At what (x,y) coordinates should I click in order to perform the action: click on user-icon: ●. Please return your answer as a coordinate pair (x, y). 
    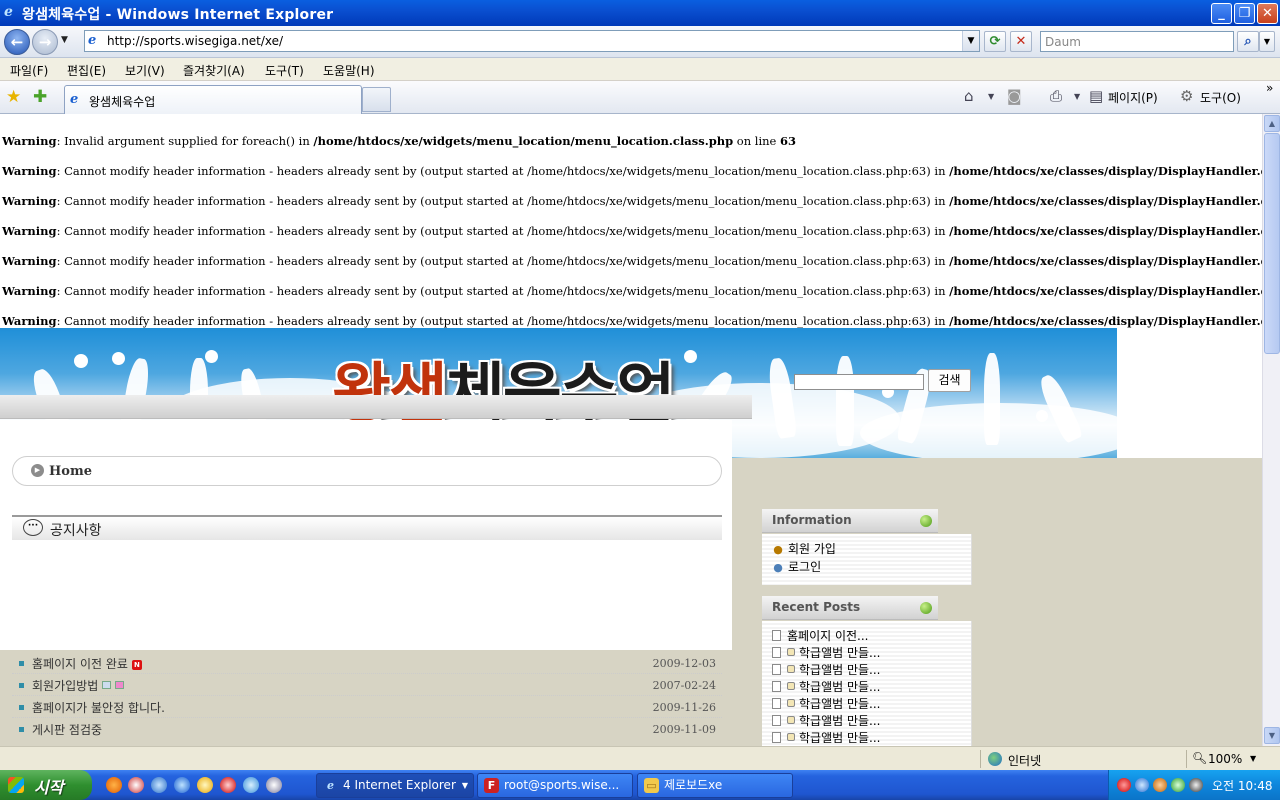
    Looking at the image, I should click on (778, 567).